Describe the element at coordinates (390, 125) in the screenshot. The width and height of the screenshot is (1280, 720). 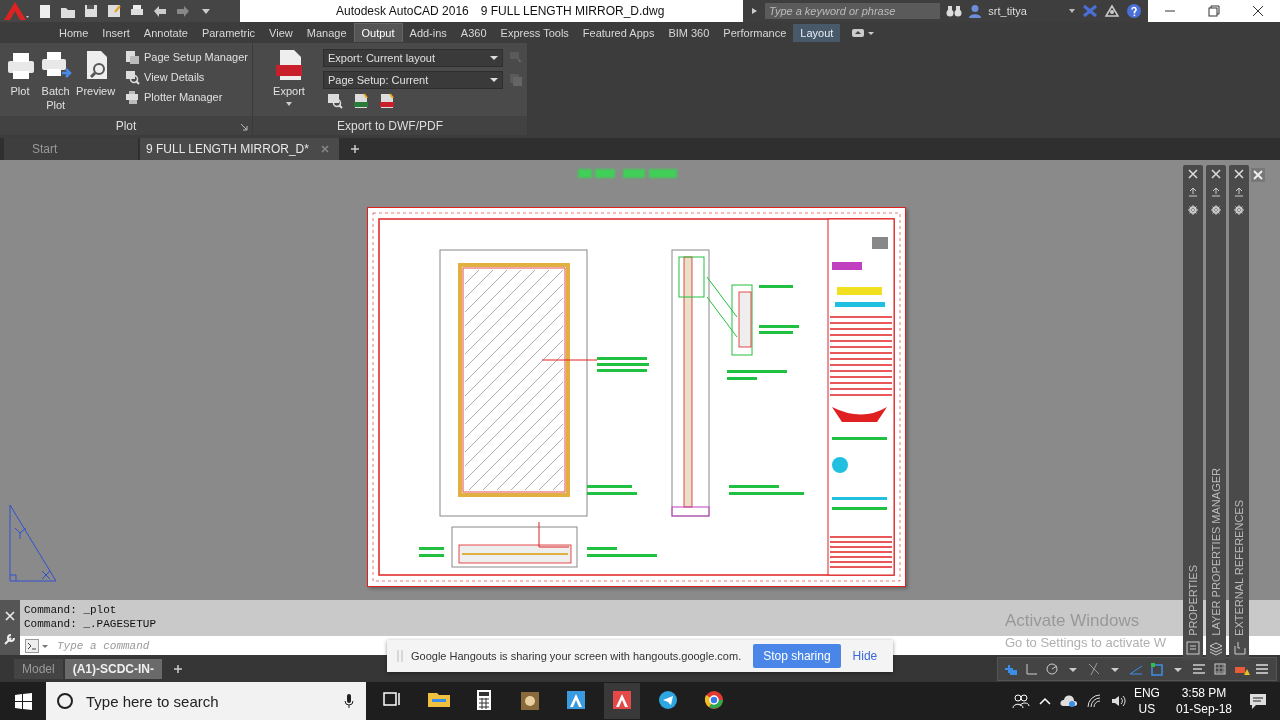
I see `panel-title: Export to DWF/PDF` at that location.